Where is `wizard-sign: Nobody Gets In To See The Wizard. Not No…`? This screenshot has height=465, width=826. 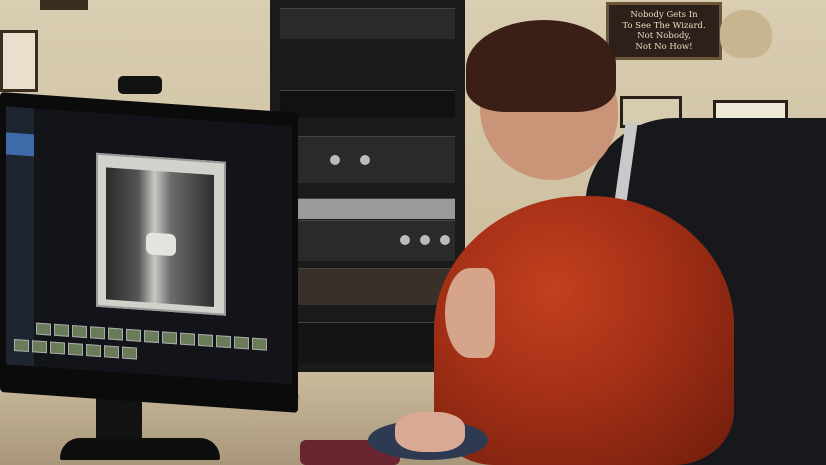
wizard-sign: Nobody Gets In To See The Wizard. Not No… is located at coordinates (664, 31).